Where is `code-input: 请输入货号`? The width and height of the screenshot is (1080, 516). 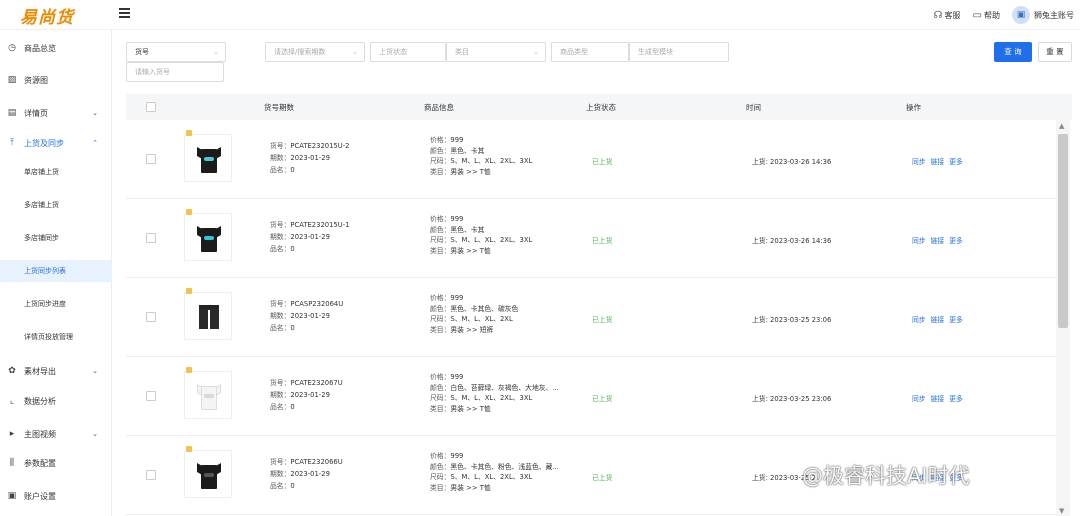 code-input: 请输入货号 is located at coordinates (175, 72).